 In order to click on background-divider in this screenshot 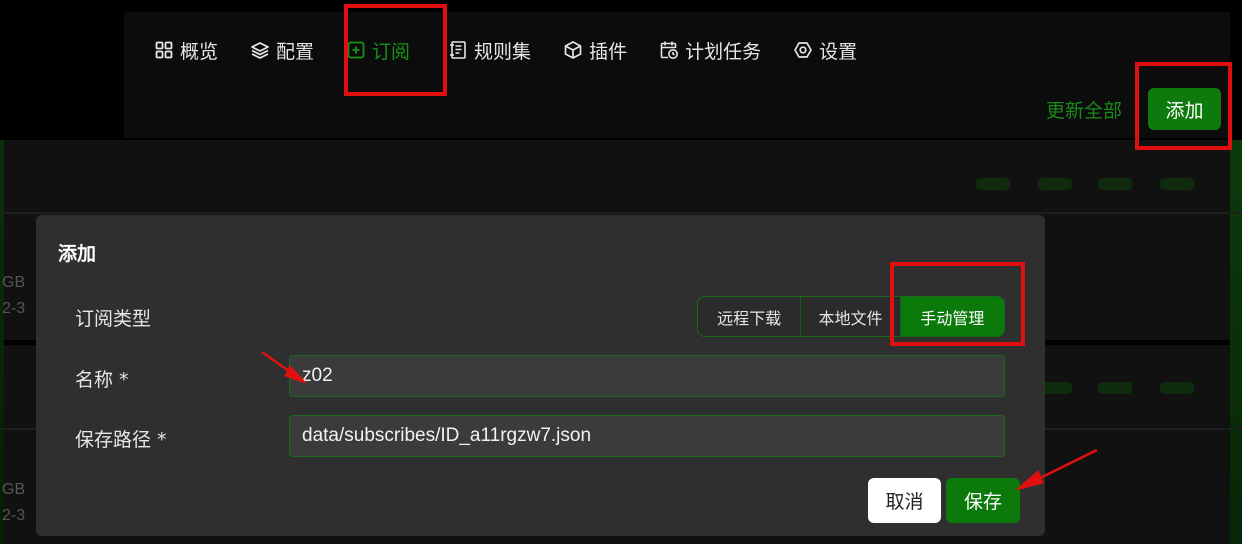, I will do `click(621, 213)`.